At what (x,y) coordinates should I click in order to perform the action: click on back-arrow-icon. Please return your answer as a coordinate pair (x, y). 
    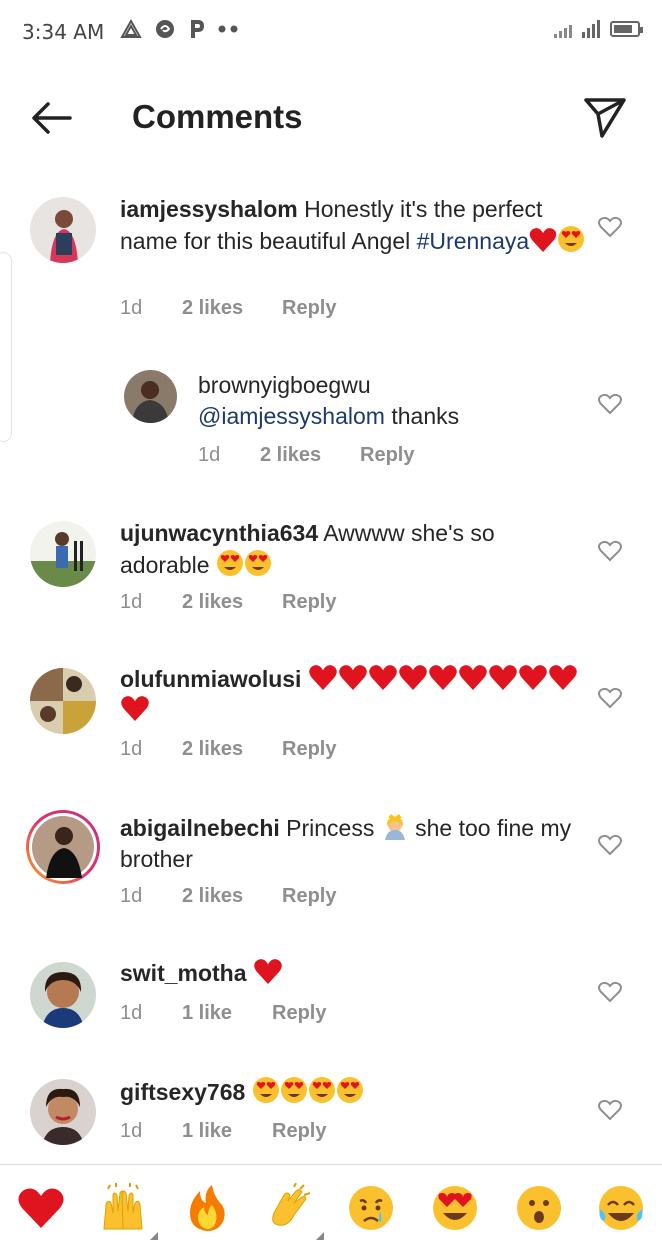
    Looking at the image, I should click on (52, 118).